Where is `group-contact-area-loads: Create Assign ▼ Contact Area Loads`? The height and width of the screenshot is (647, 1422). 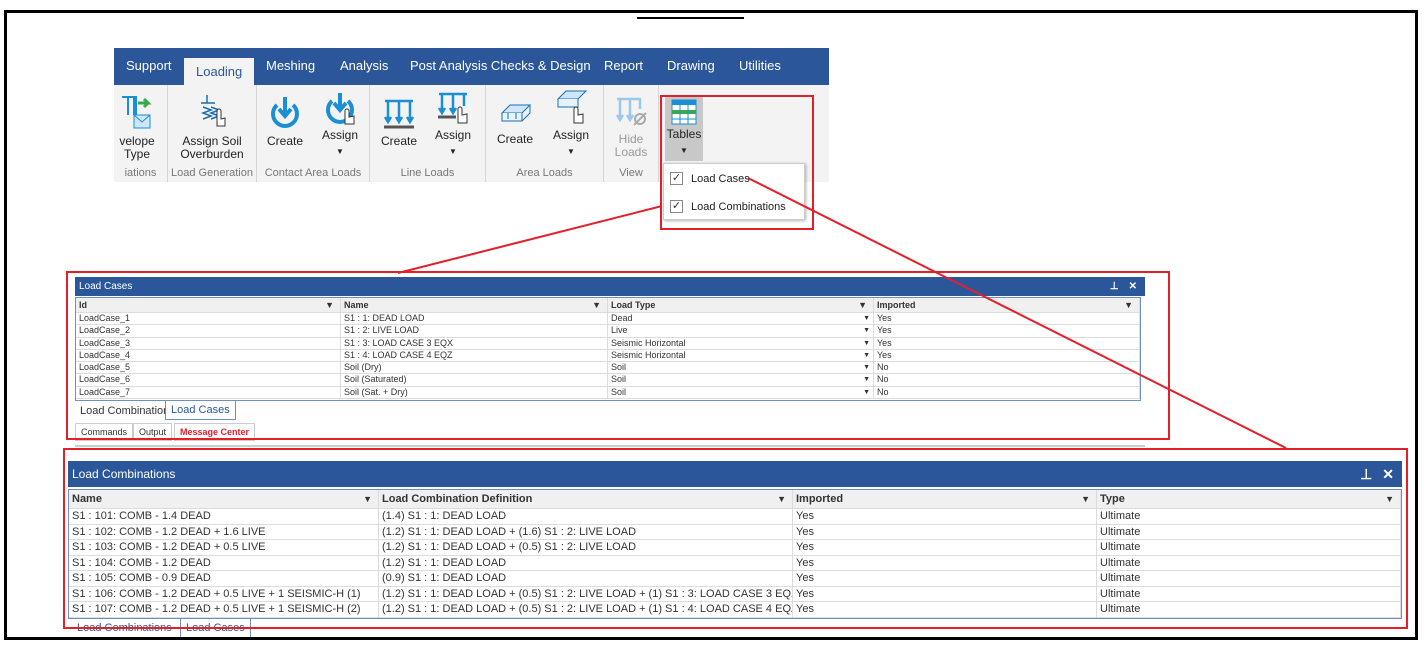
group-contact-area-loads: Create Assign ▼ Contact Area Loads is located at coordinates (313, 133).